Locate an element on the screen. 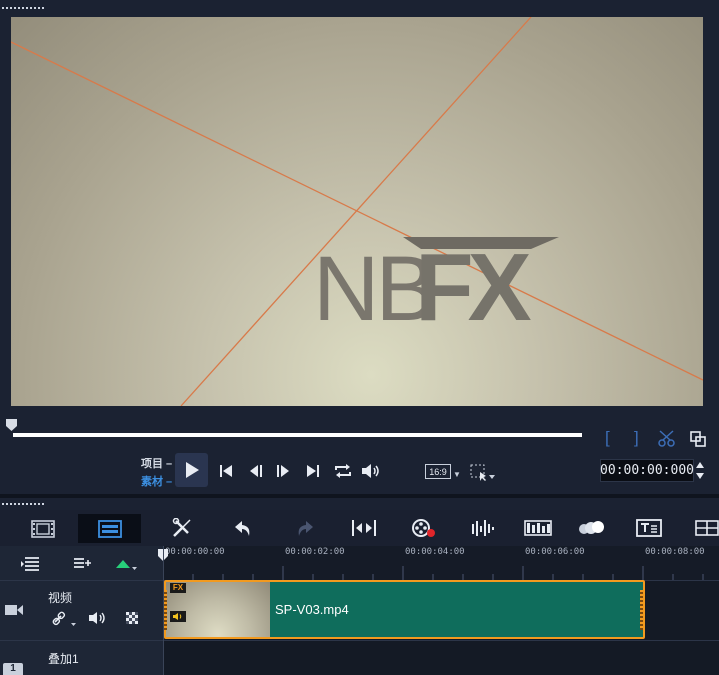 Image resolution: width=719 pixels, height=675 pixels. scrubber-track is located at coordinates (297, 435).